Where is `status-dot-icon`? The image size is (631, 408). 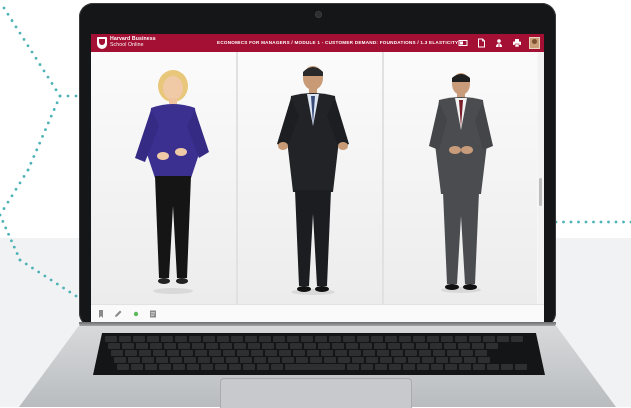
status-dot-icon is located at coordinates (136, 314).